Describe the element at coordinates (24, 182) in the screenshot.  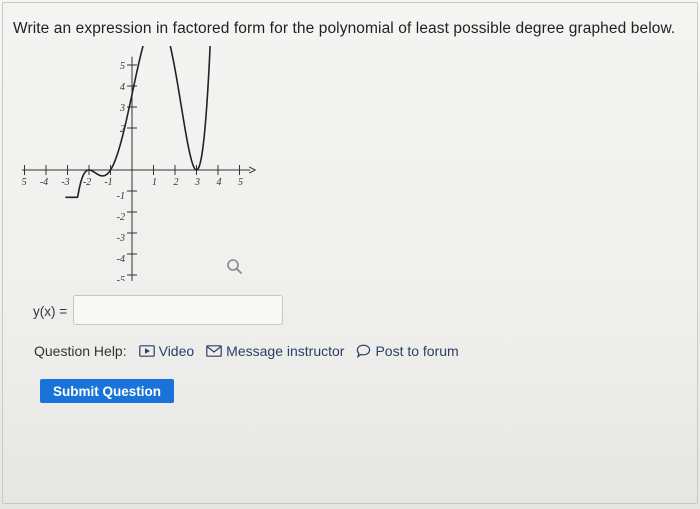
I see `x-tick-label: -5` at that location.